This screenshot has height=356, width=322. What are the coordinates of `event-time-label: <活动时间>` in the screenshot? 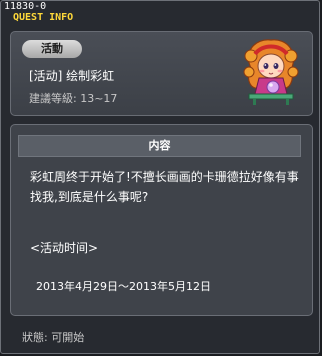 It's located at (64, 248).